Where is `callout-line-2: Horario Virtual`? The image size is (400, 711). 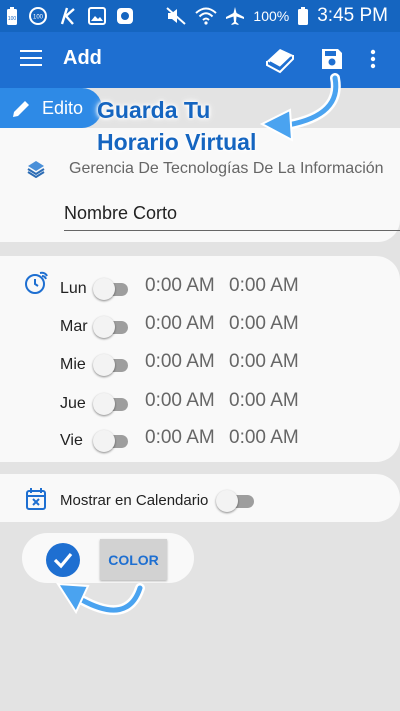
callout-line-2: Horario Virtual is located at coordinates (177, 142).